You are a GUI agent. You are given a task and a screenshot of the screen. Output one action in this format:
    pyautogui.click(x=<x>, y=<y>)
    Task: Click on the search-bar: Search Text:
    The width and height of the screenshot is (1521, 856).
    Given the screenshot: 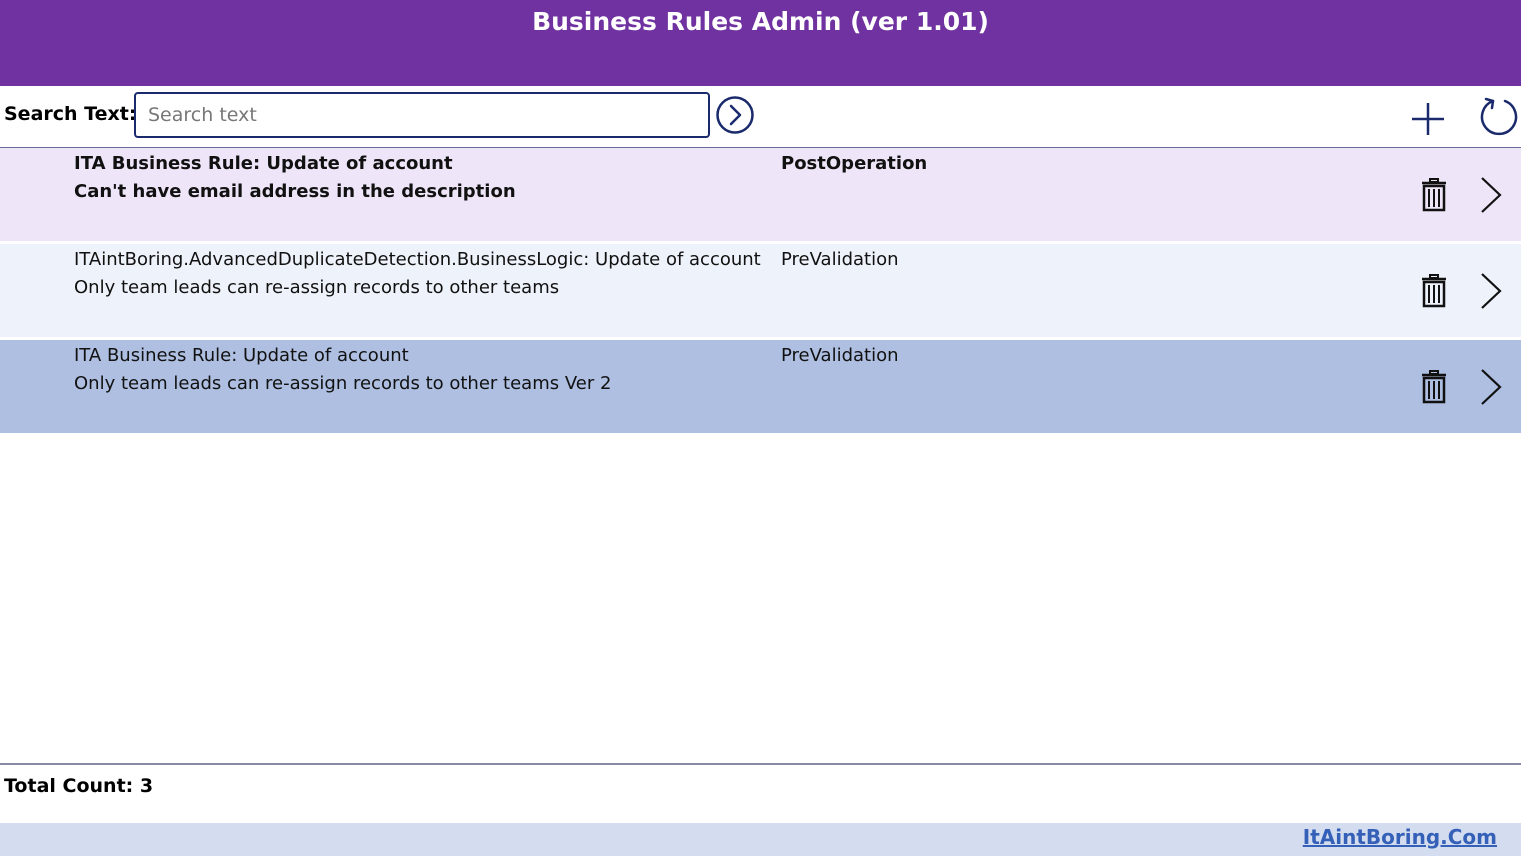 What is the action you would take?
    pyautogui.click(x=760, y=117)
    